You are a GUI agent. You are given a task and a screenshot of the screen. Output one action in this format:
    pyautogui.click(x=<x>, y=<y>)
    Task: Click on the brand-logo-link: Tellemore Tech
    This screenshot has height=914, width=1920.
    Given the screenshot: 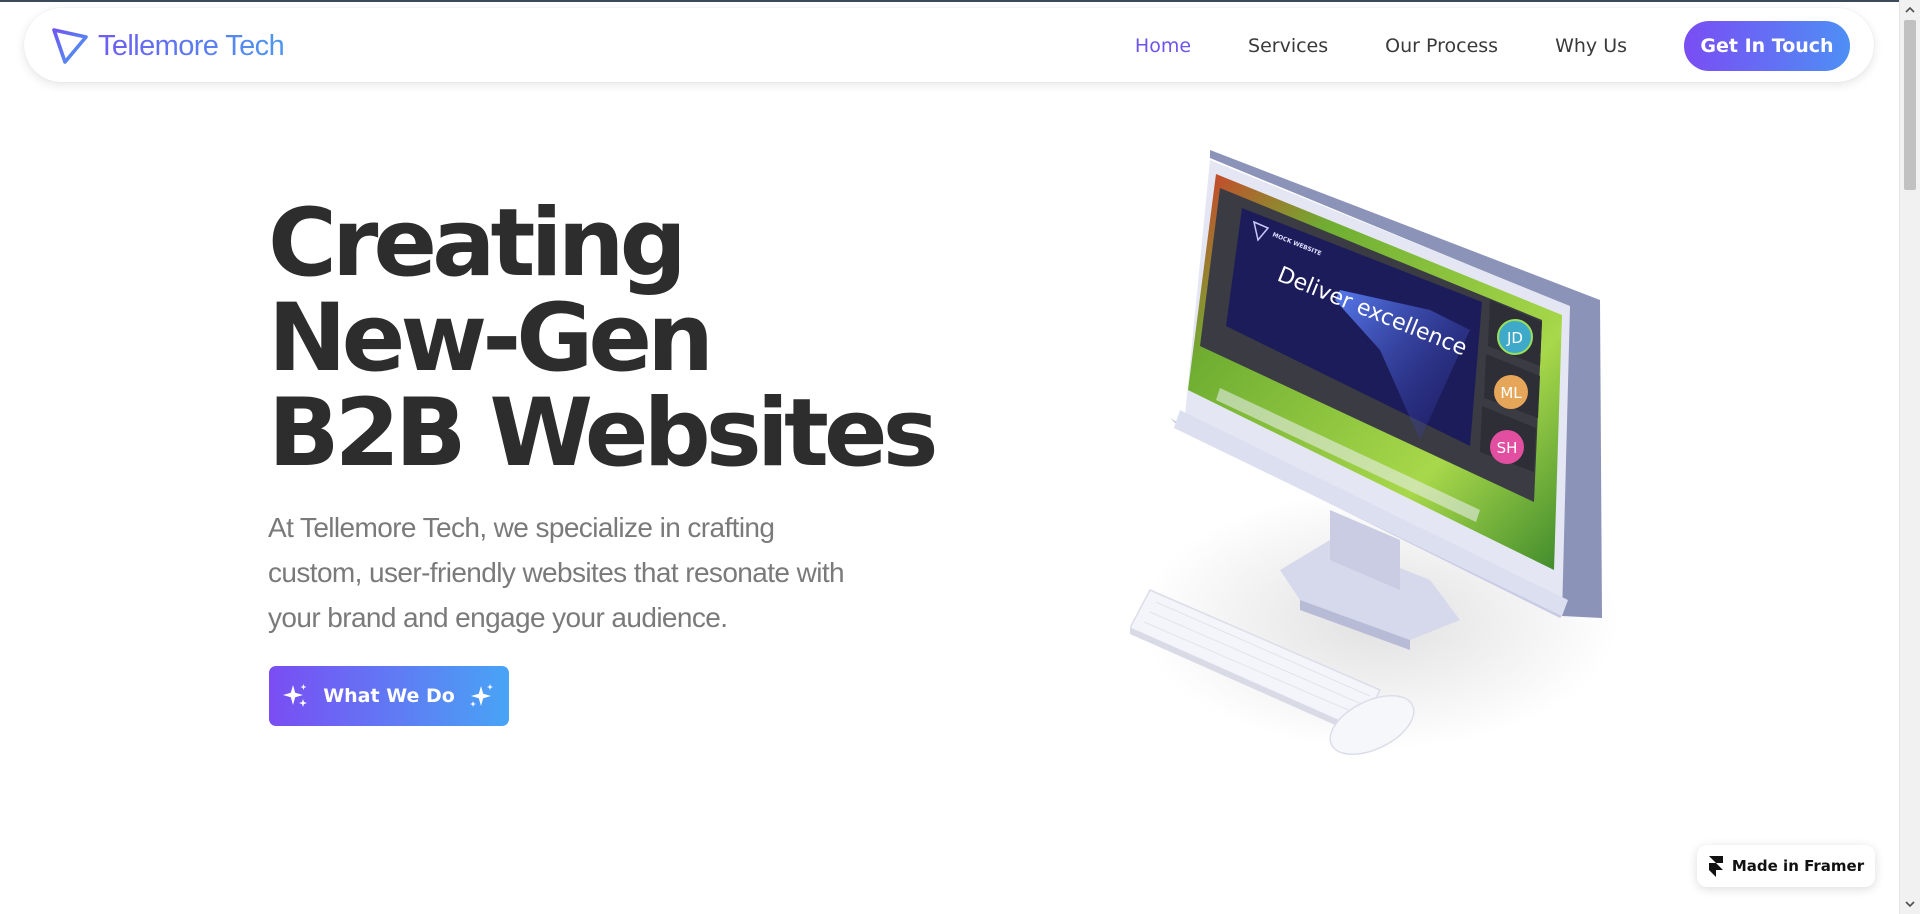 What is the action you would take?
    pyautogui.click(x=167, y=46)
    